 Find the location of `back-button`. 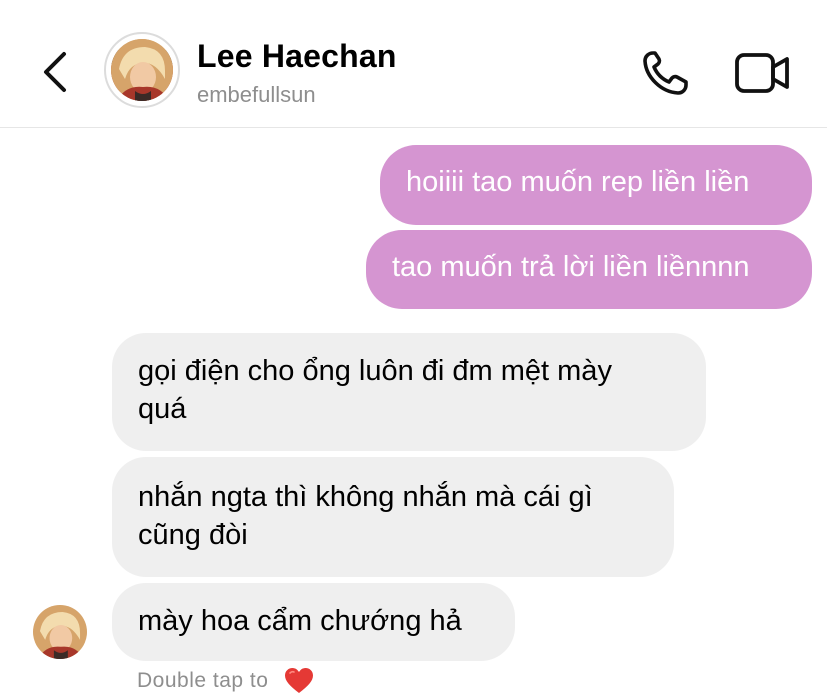

back-button is located at coordinates (56, 72).